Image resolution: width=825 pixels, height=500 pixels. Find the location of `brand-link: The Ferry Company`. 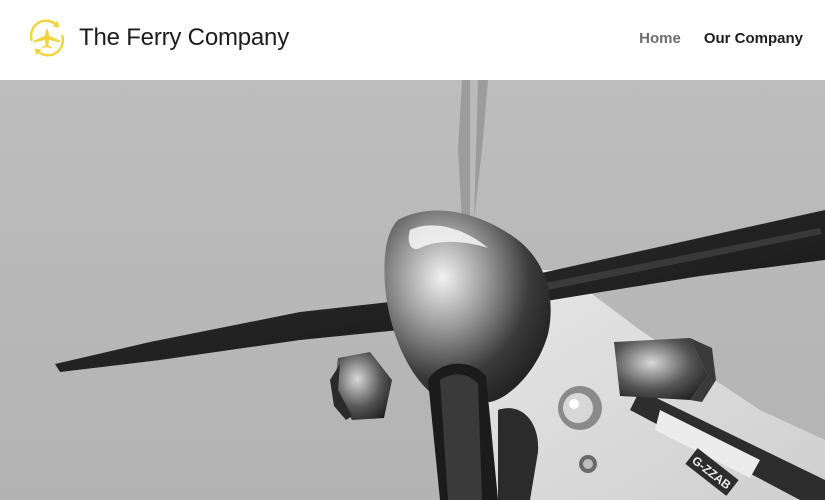

brand-link: The Ferry Company is located at coordinates (157, 38).